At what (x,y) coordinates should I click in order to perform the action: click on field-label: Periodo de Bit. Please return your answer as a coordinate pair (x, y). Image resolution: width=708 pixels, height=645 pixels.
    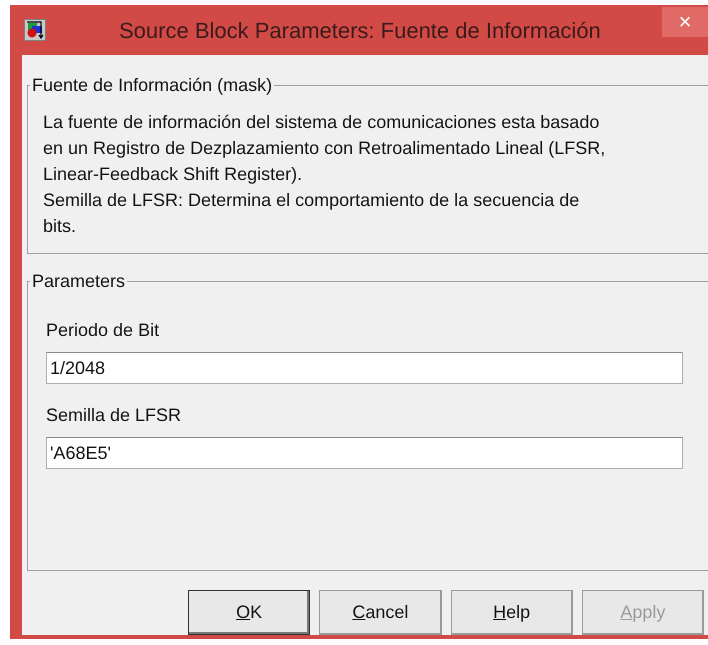
    Looking at the image, I should click on (103, 330).